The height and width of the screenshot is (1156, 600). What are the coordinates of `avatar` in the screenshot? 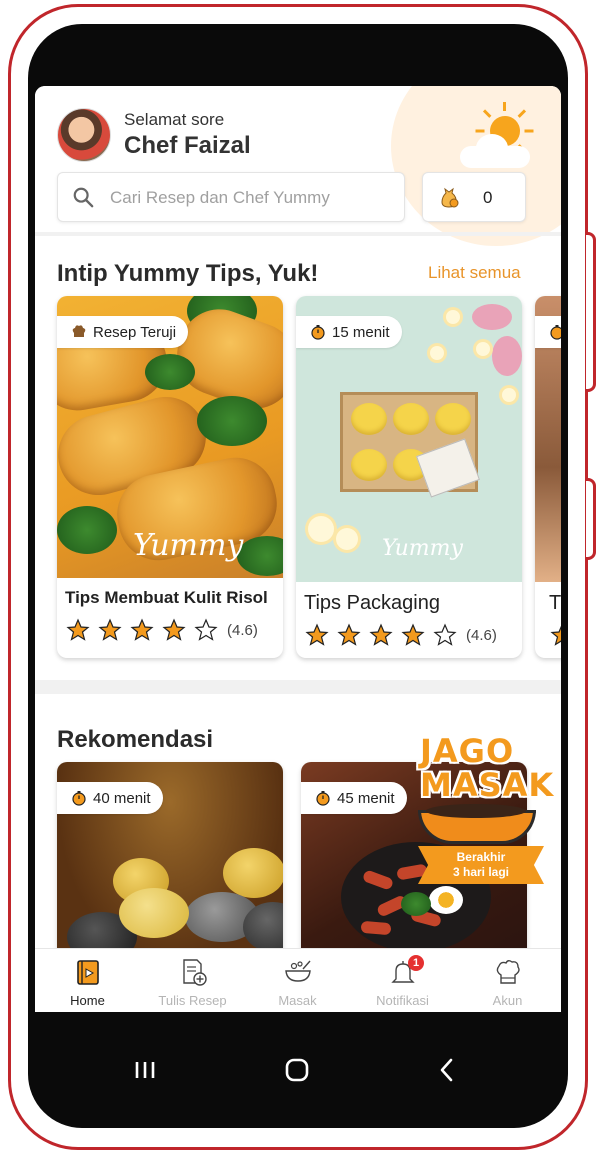 It's located at (84, 135).